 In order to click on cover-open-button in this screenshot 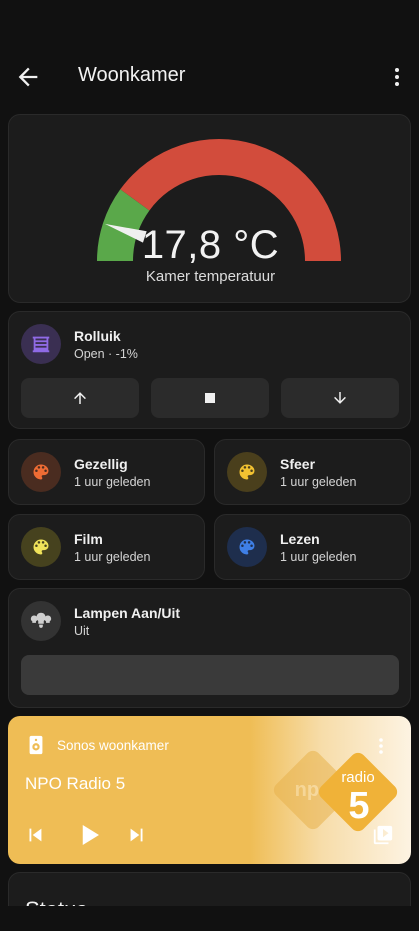, I will do `click(80, 398)`.